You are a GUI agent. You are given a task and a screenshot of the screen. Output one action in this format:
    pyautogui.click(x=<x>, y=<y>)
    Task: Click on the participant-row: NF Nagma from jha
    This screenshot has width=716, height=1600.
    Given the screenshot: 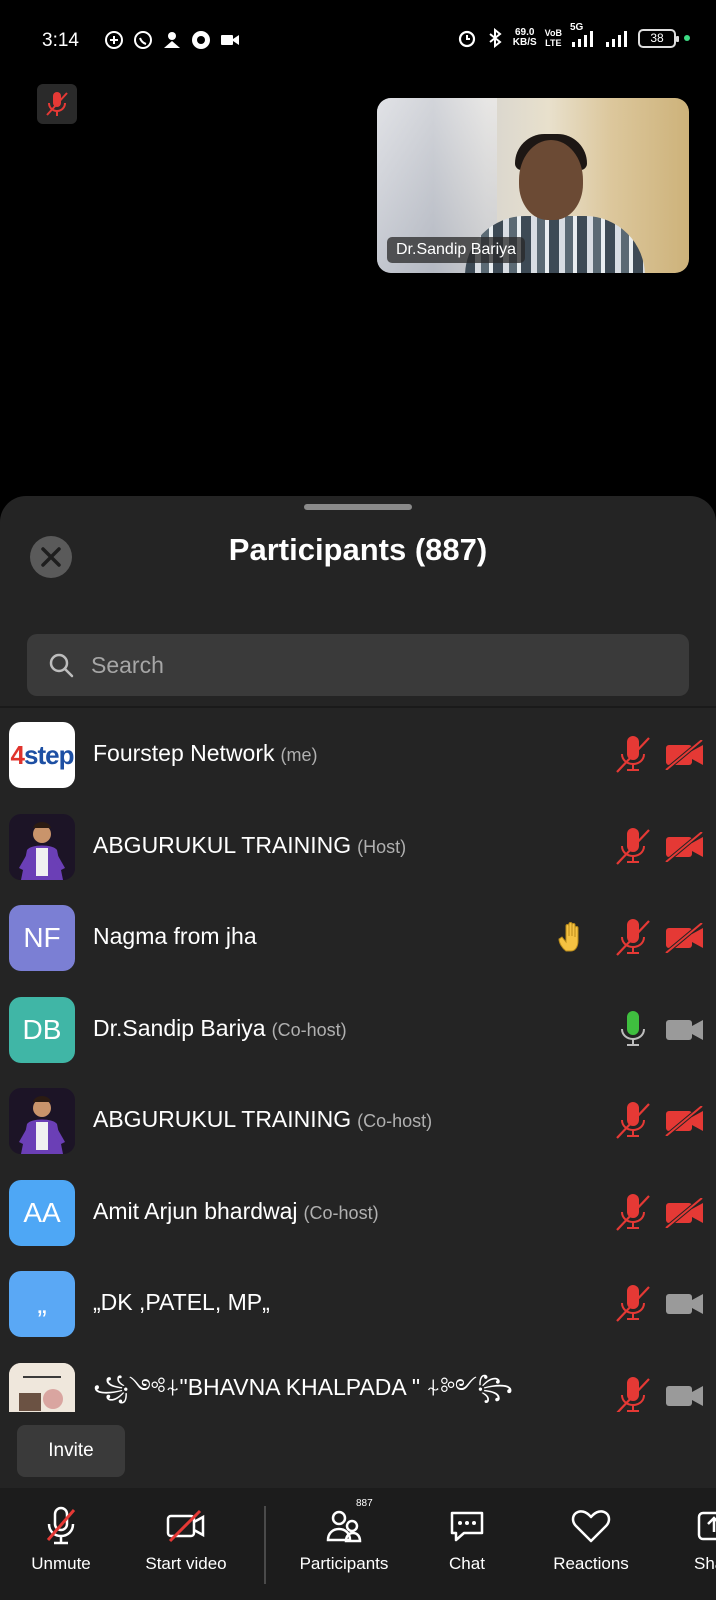 What is the action you would take?
    pyautogui.click(x=358, y=937)
    